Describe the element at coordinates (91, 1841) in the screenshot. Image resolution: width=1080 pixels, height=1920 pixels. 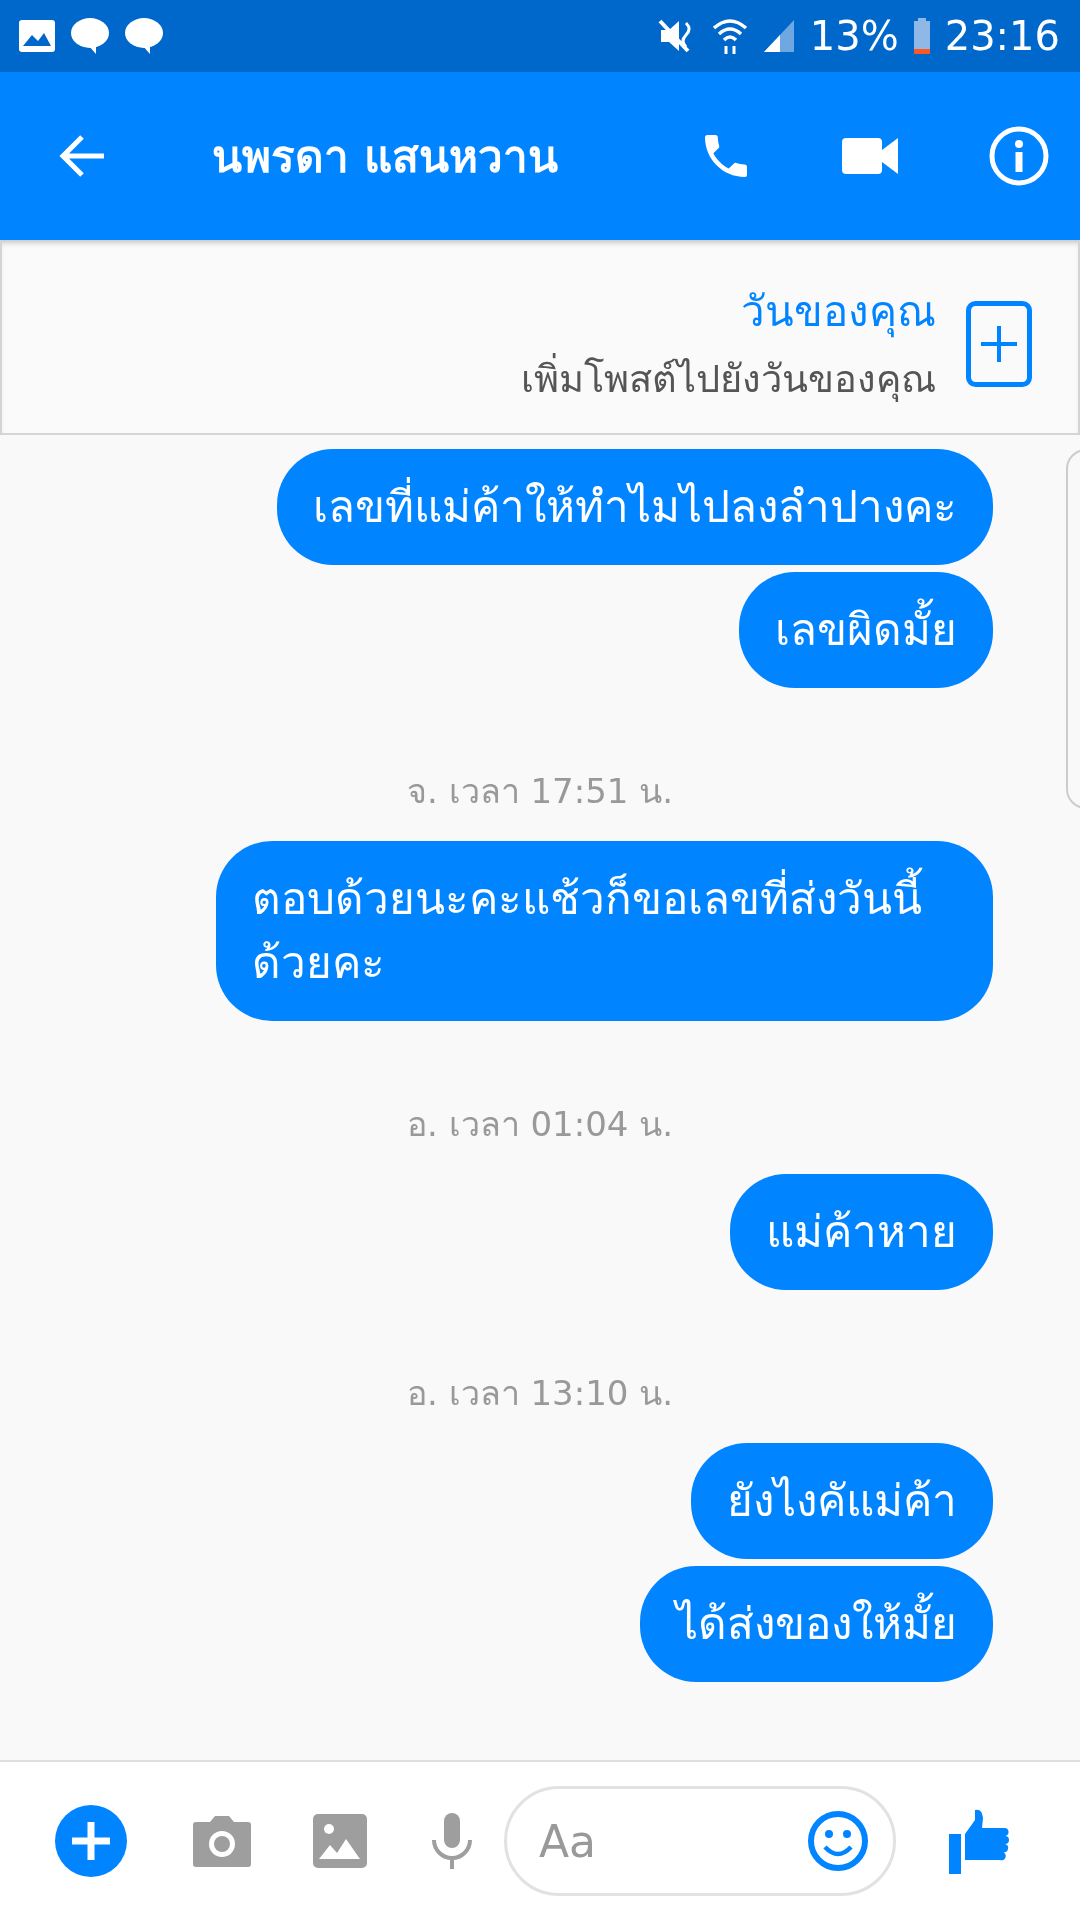
I see `add-icon` at that location.